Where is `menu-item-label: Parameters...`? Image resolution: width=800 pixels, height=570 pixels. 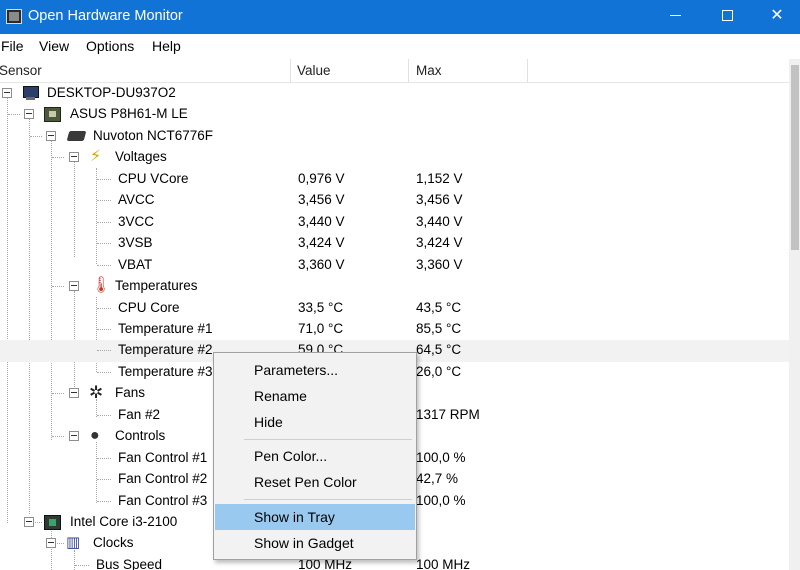 menu-item-label: Parameters... is located at coordinates (296, 370).